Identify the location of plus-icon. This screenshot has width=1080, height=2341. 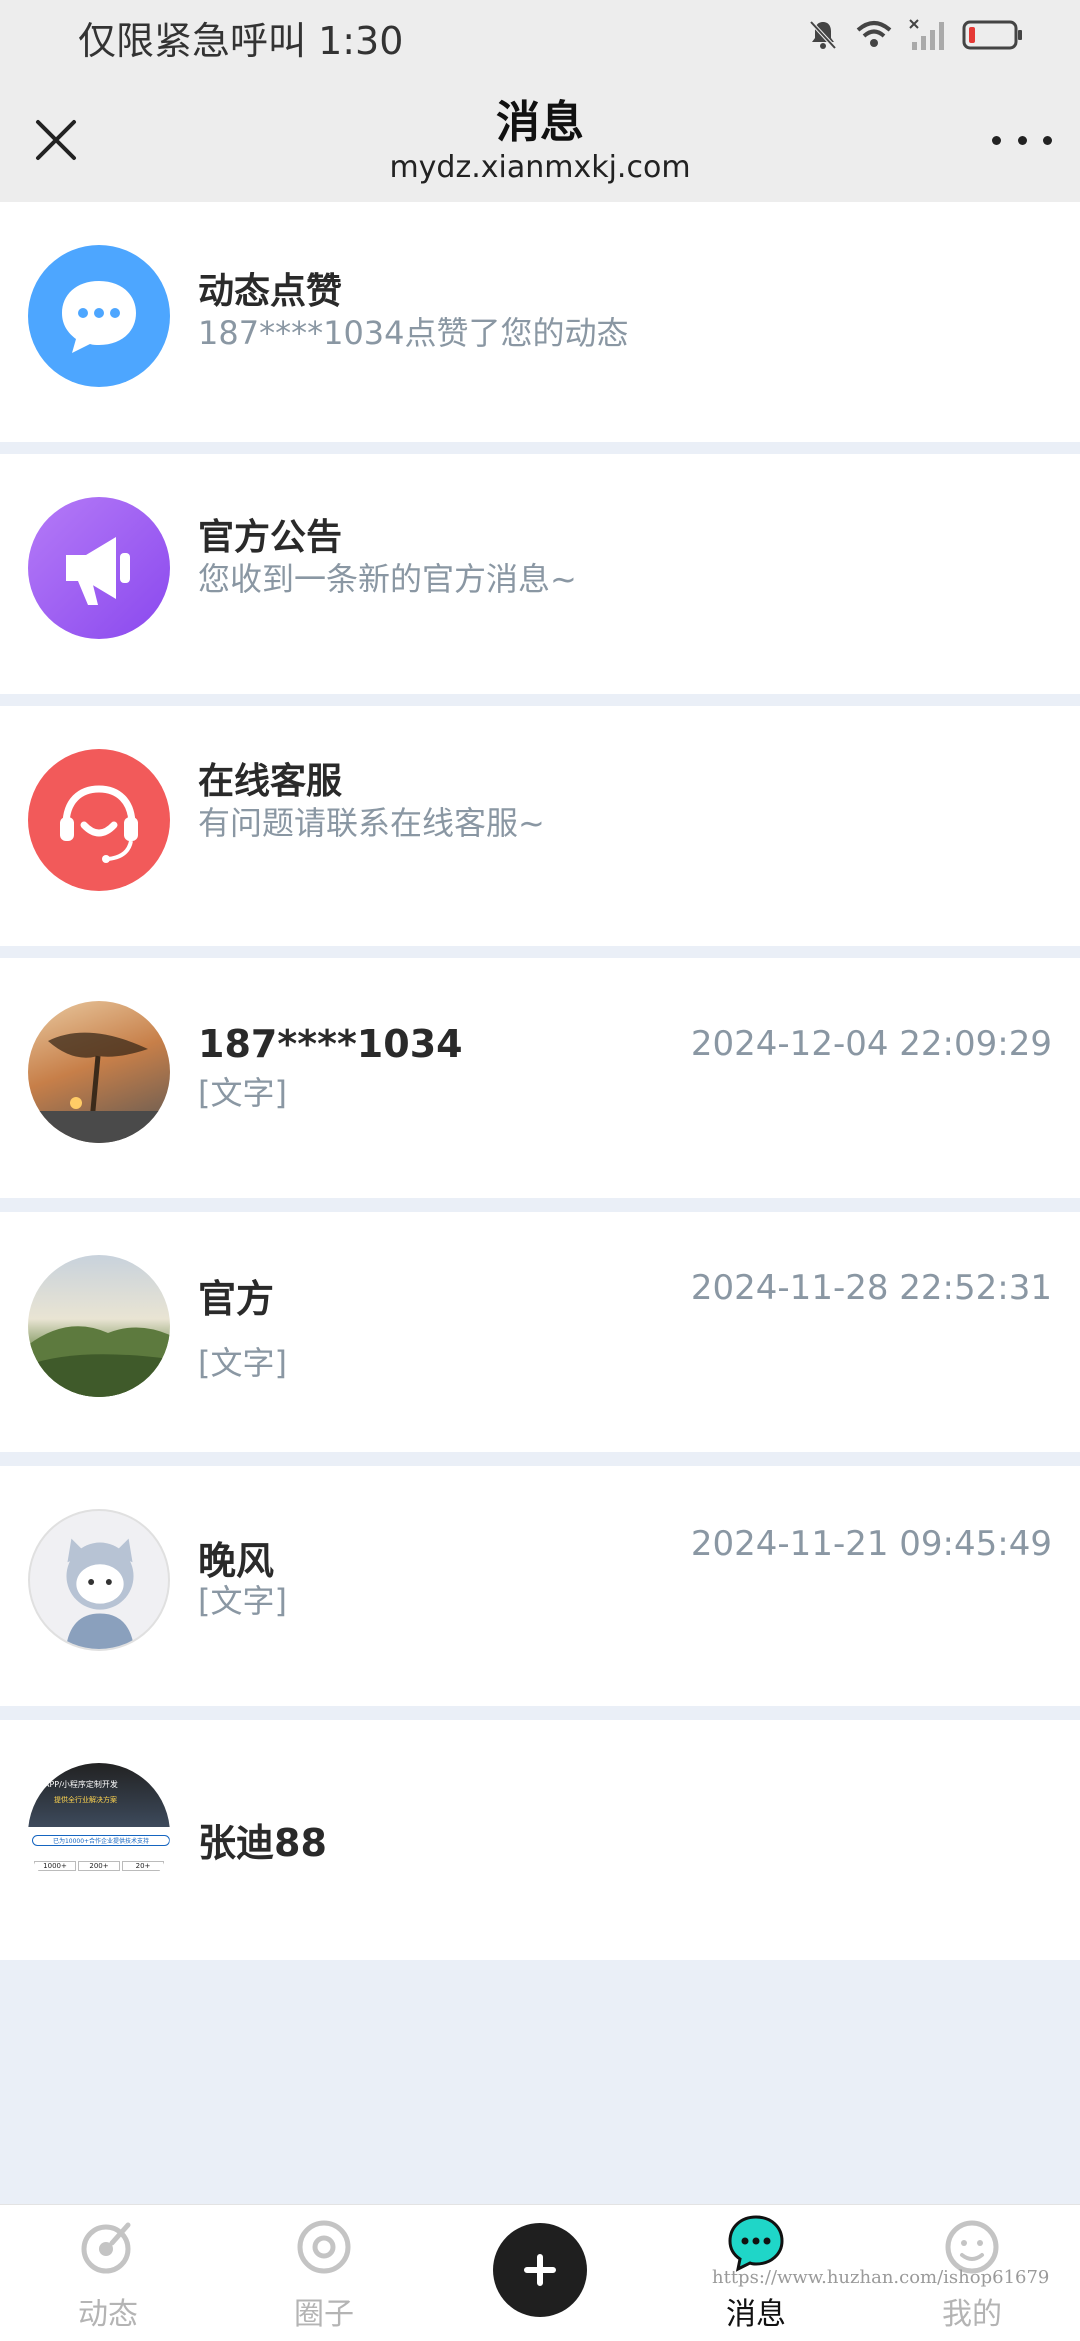
(540, 2270).